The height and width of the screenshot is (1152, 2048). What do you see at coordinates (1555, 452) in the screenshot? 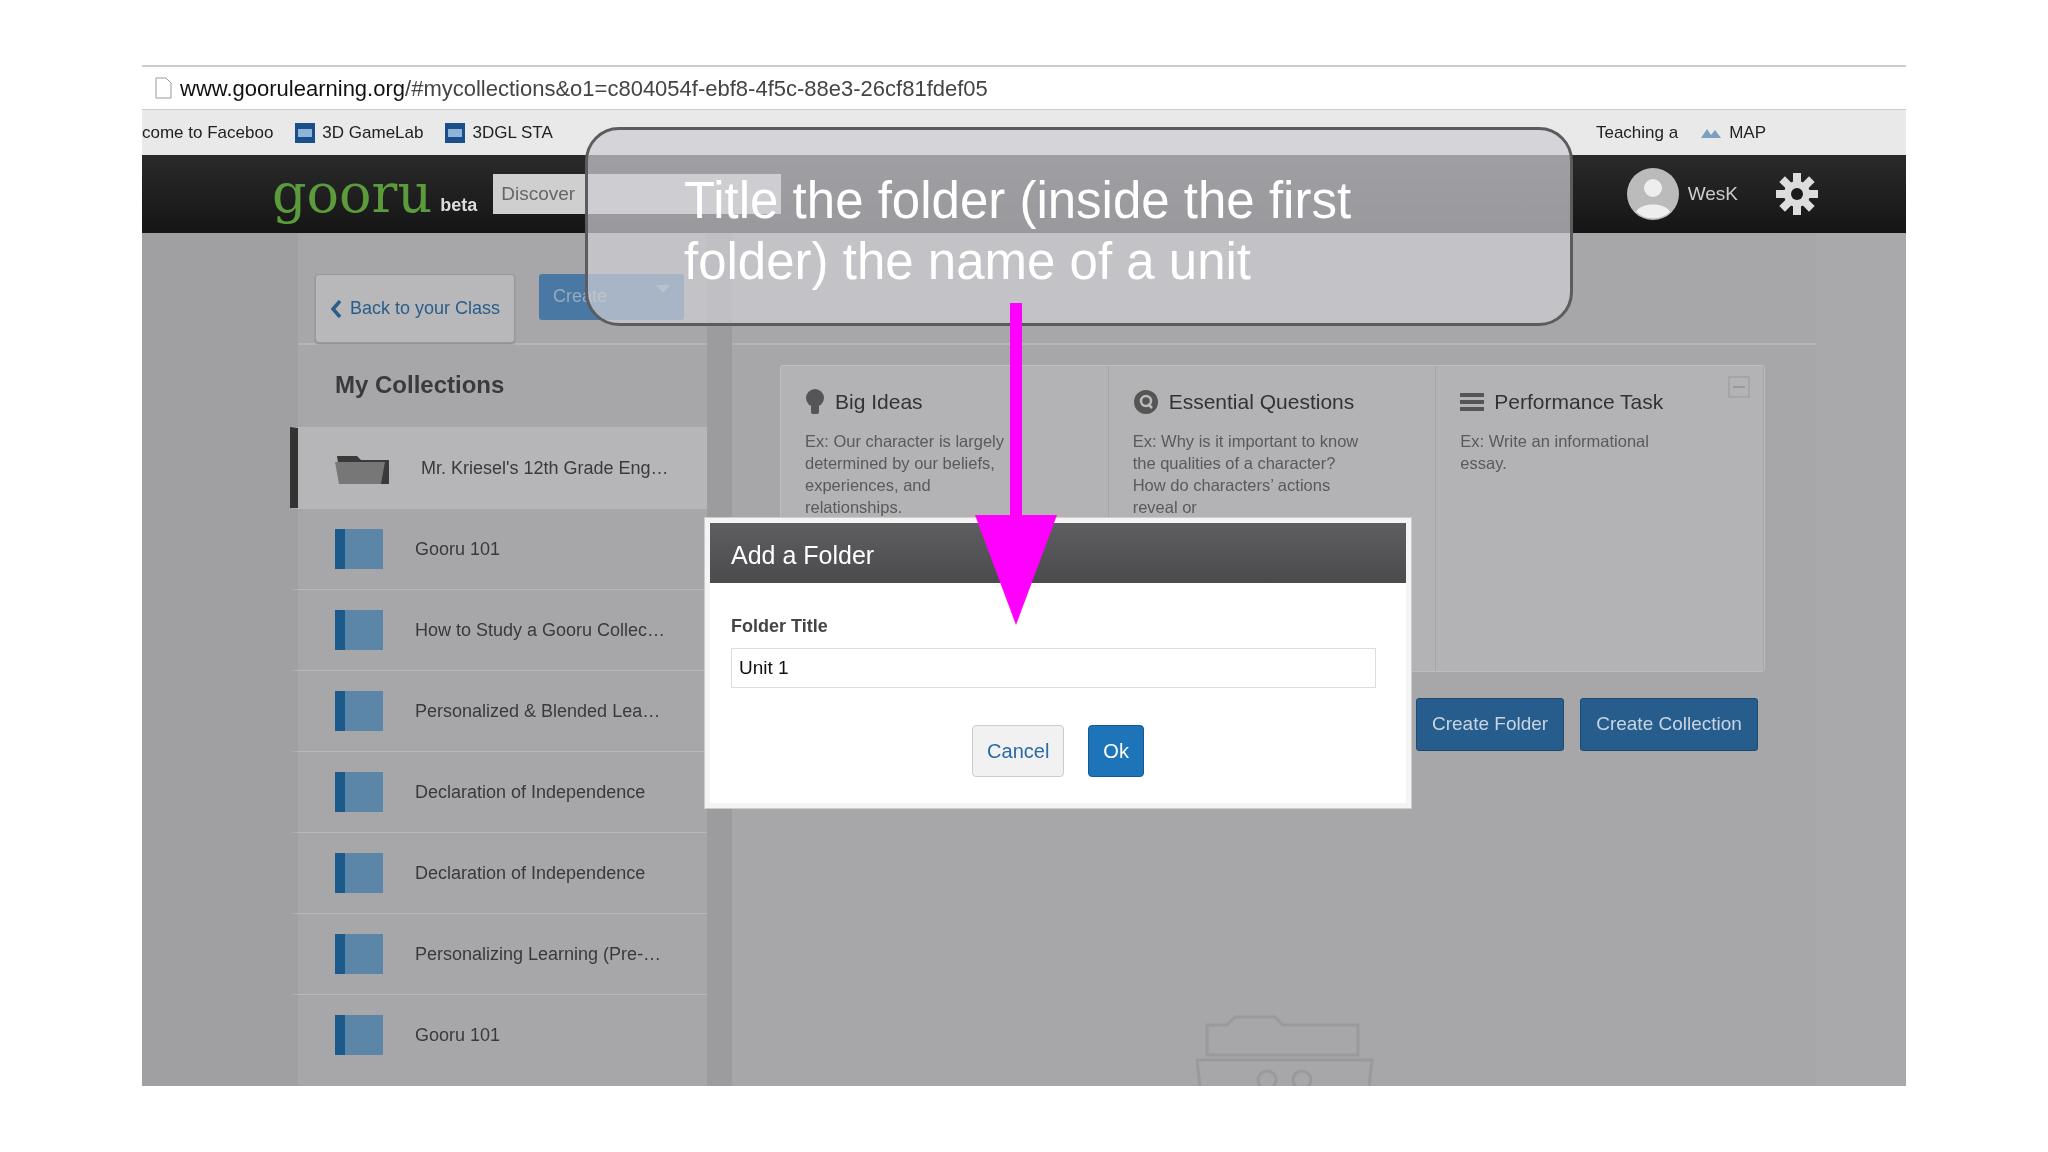
I see `example-text: Ex: Write an informational essay.` at bounding box center [1555, 452].